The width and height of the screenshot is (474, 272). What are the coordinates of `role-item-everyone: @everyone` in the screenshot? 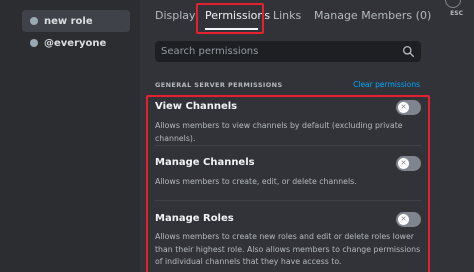 It's located at (76, 43).